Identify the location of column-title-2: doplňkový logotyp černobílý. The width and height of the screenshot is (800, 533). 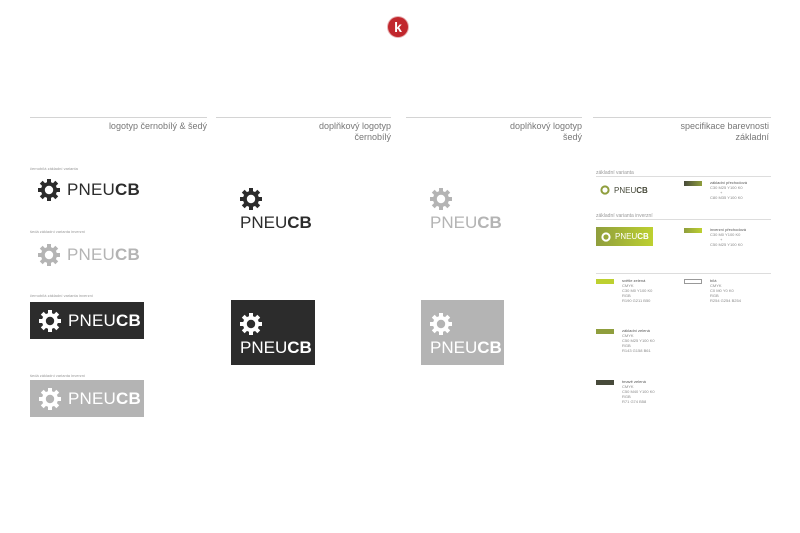
(354, 131).